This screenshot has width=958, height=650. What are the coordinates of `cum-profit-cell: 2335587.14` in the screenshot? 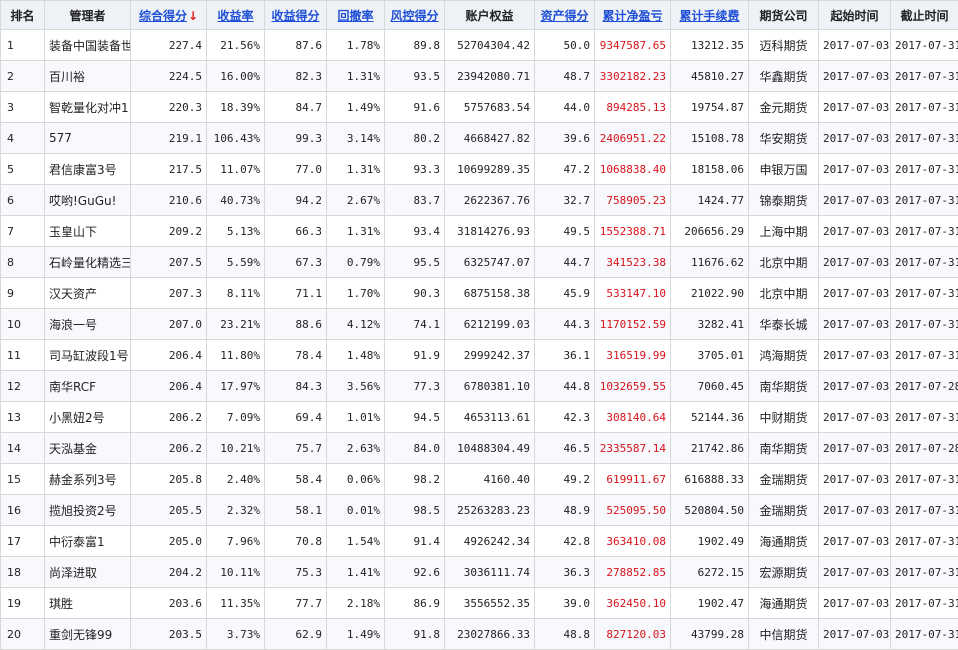 It's located at (633, 448).